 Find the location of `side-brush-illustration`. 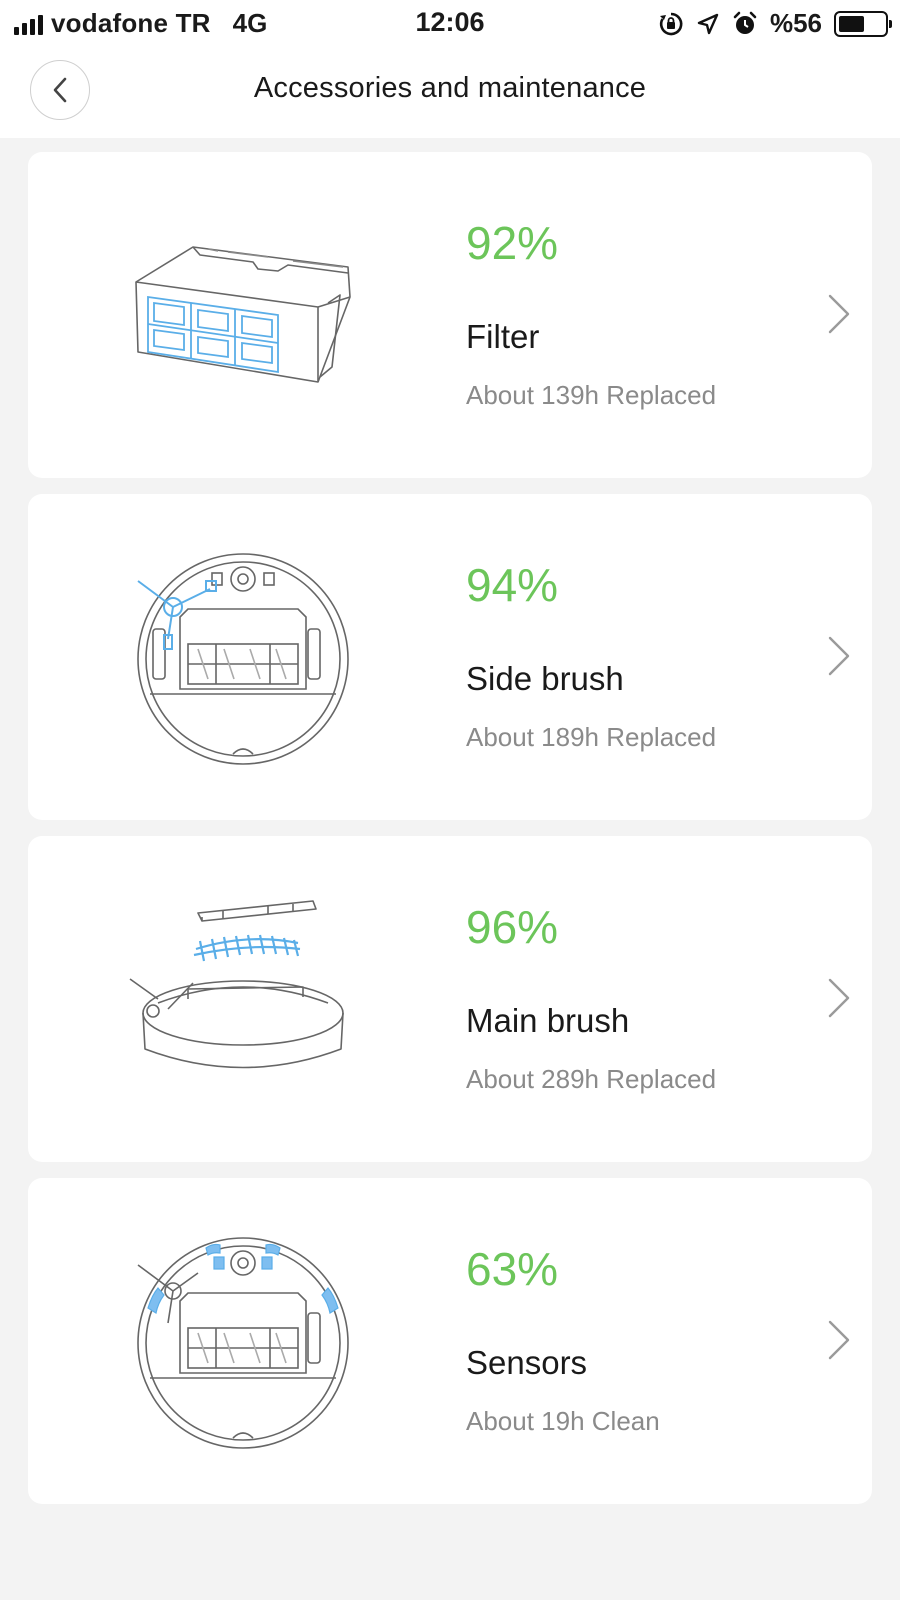

side-brush-illustration is located at coordinates (268, 659).